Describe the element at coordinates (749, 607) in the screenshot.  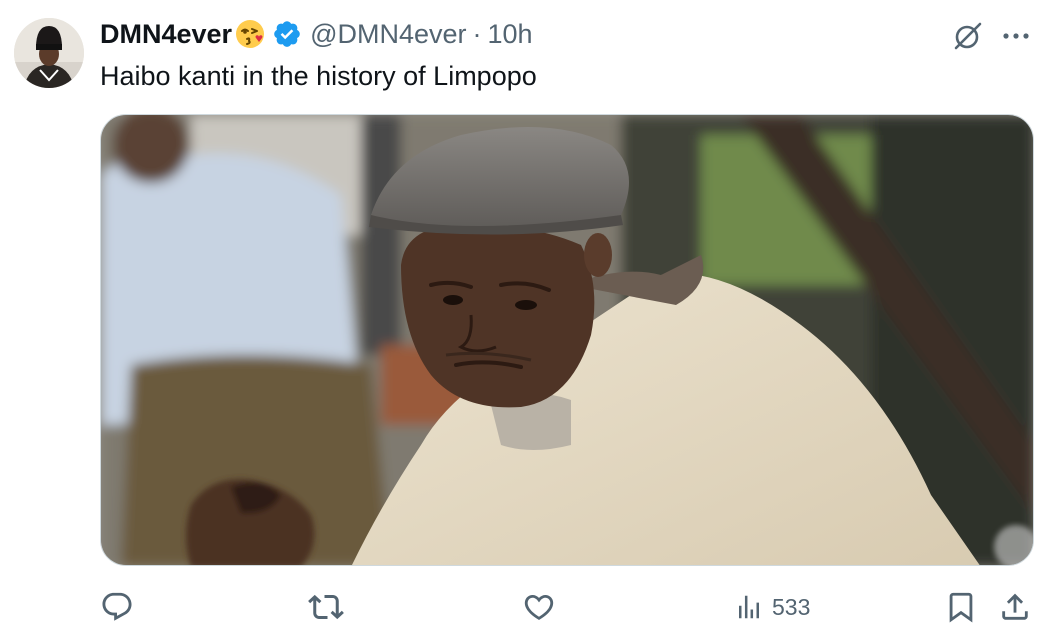
I see `bar-chart-icon` at that location.